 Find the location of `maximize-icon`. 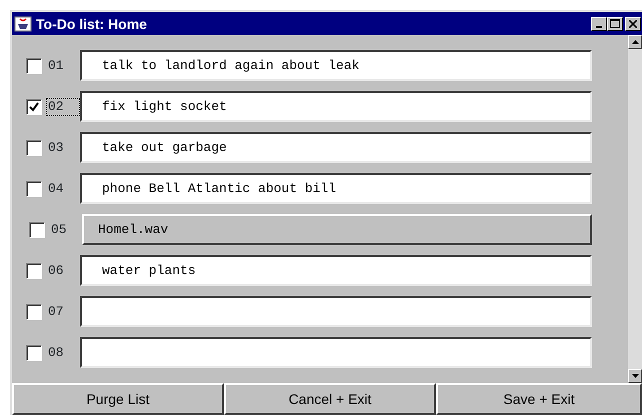

maximize-icon is located at coordinates (615, 23).